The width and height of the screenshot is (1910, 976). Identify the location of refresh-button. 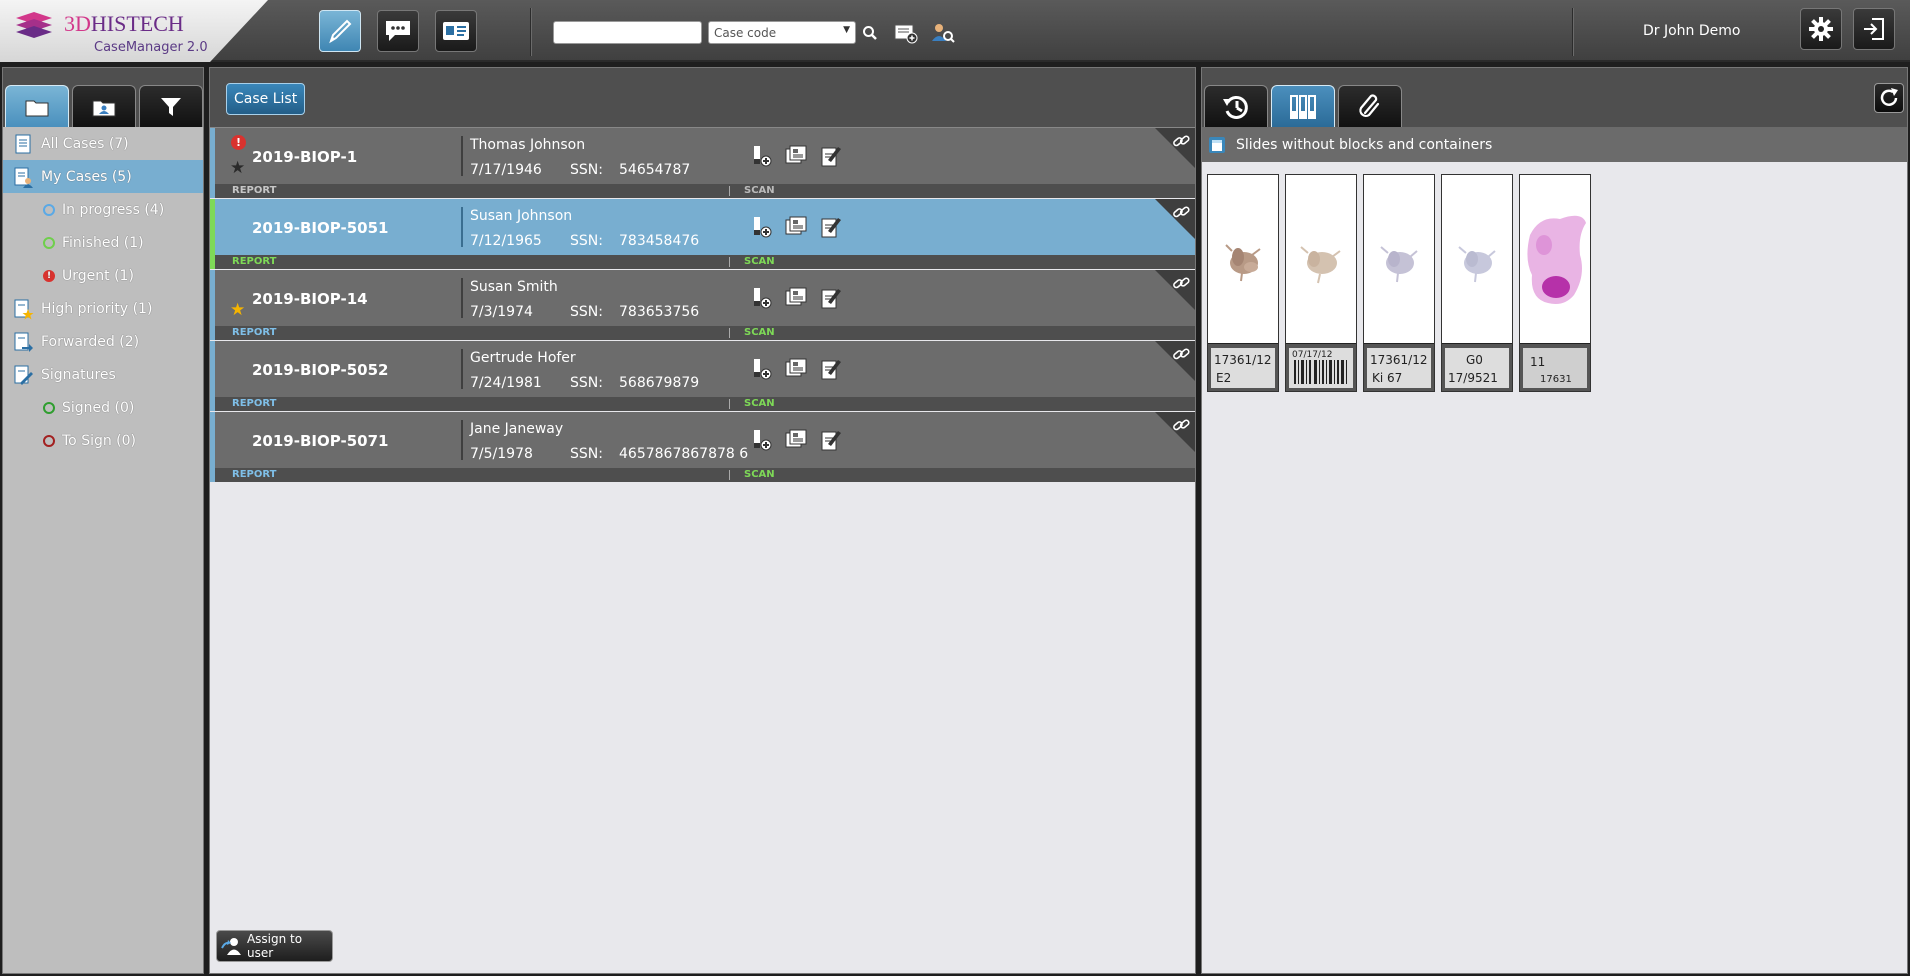
(1889, 98).